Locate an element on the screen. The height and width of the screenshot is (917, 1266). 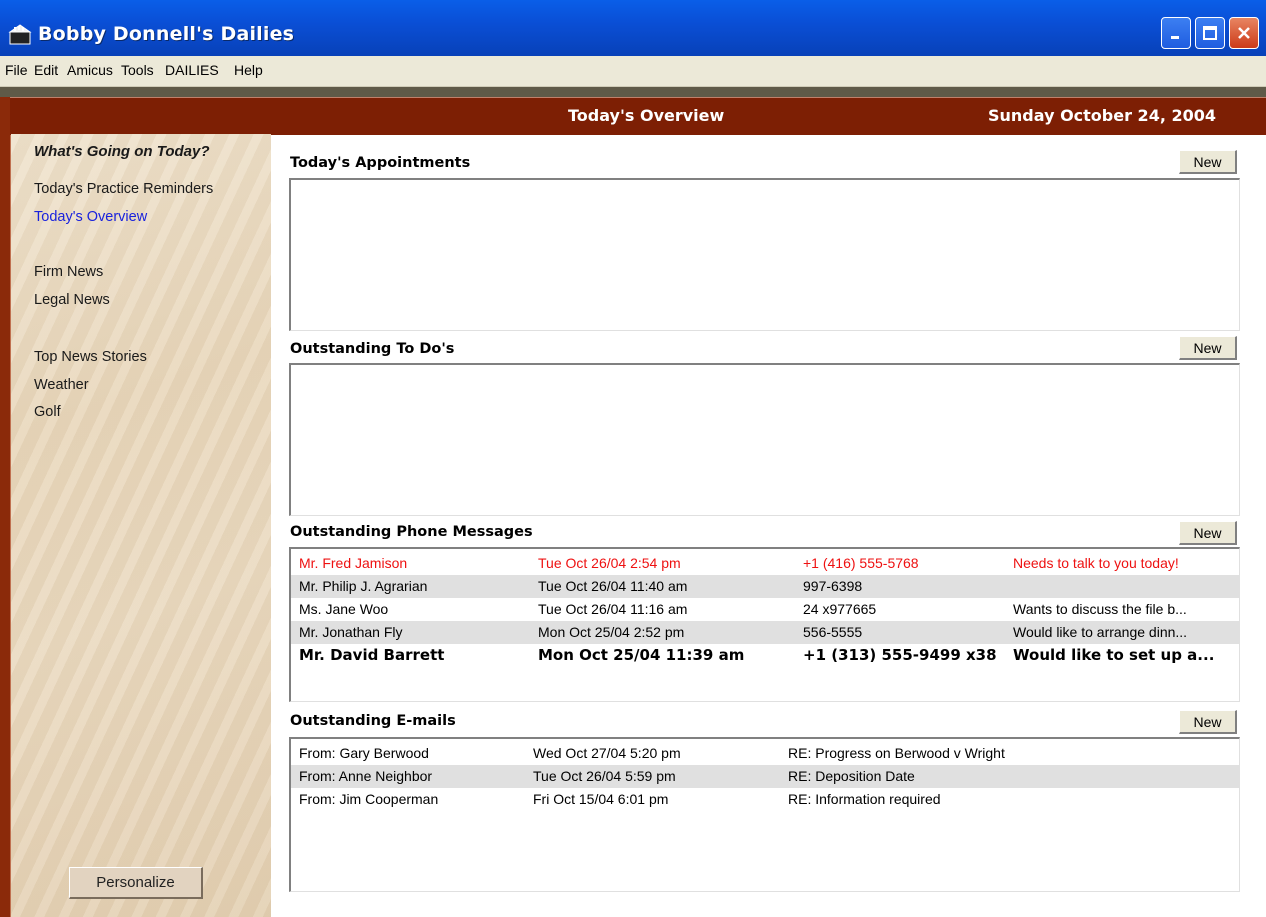
personalize-button: Personalize is located at coordinates (136, 883).